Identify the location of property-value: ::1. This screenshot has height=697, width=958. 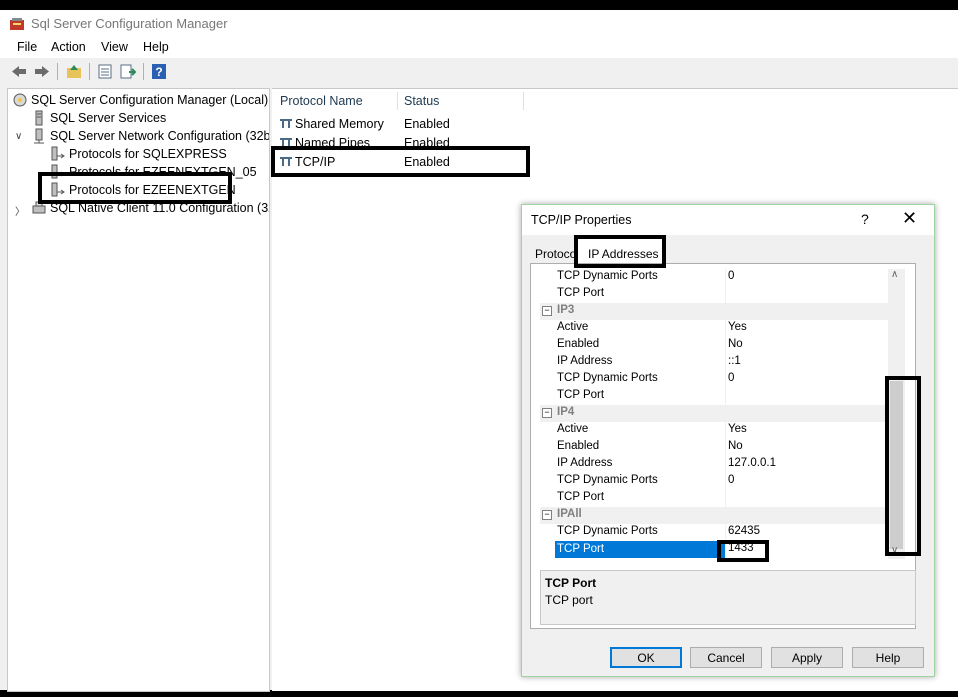
(734, 361).